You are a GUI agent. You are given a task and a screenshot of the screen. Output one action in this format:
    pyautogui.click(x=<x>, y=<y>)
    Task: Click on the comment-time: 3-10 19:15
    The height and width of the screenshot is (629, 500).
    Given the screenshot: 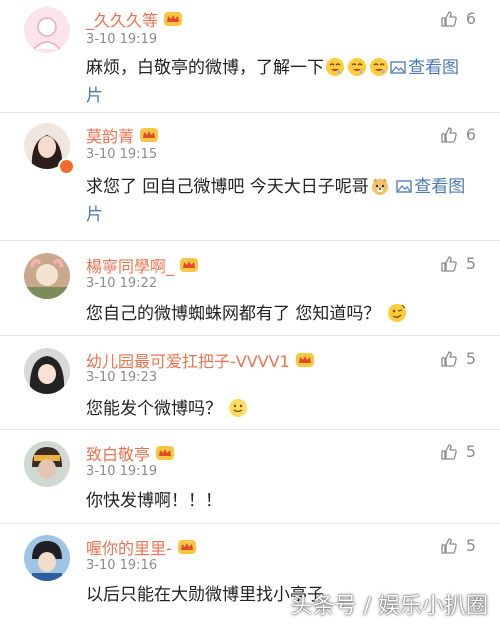 What is the action you would take?
    pyautogui.click(x=122, y=154)
    